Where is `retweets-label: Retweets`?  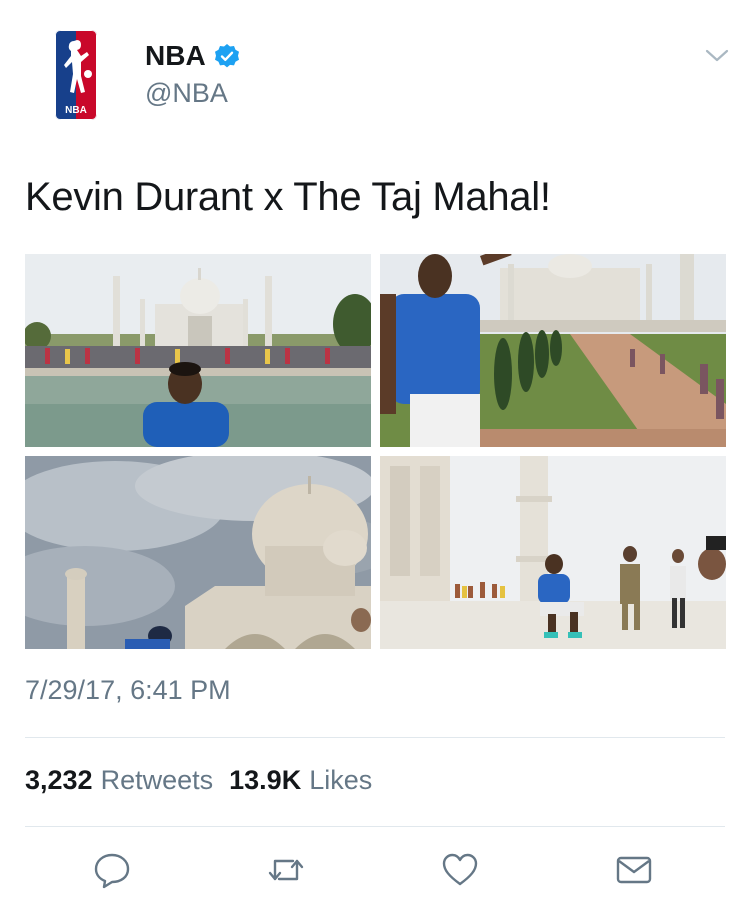
retweets-label: Retweets is located at coordinates (157, 780).